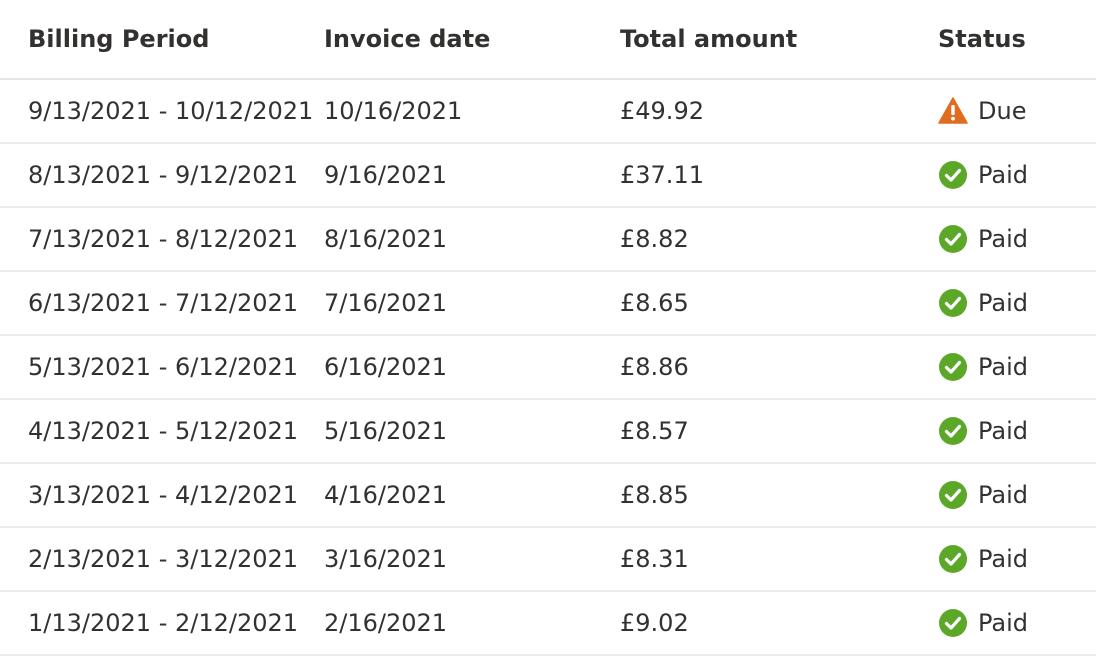  I want to click on invoice-date-cell: 2/16/2021, so click(386, 623).